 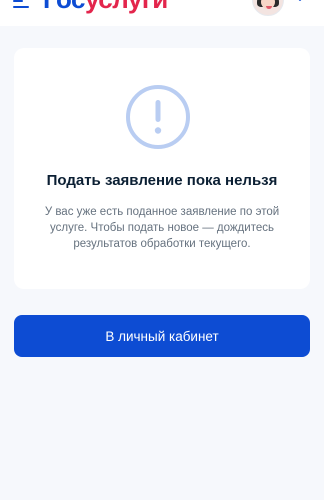 I want to click on logo: Госуслуги, so click(x=105, y=7).